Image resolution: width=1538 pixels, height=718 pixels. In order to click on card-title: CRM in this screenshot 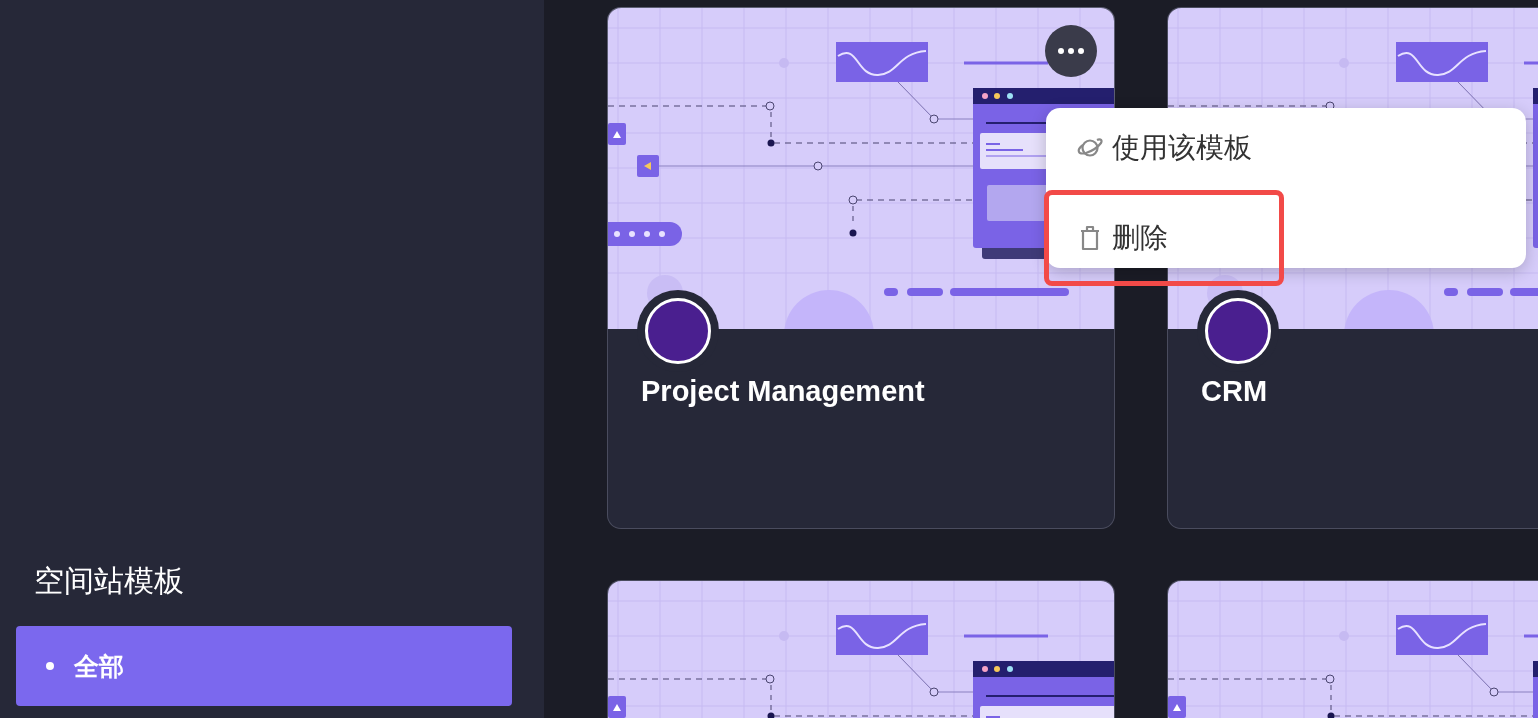, I will do `click(1234, 391)`.